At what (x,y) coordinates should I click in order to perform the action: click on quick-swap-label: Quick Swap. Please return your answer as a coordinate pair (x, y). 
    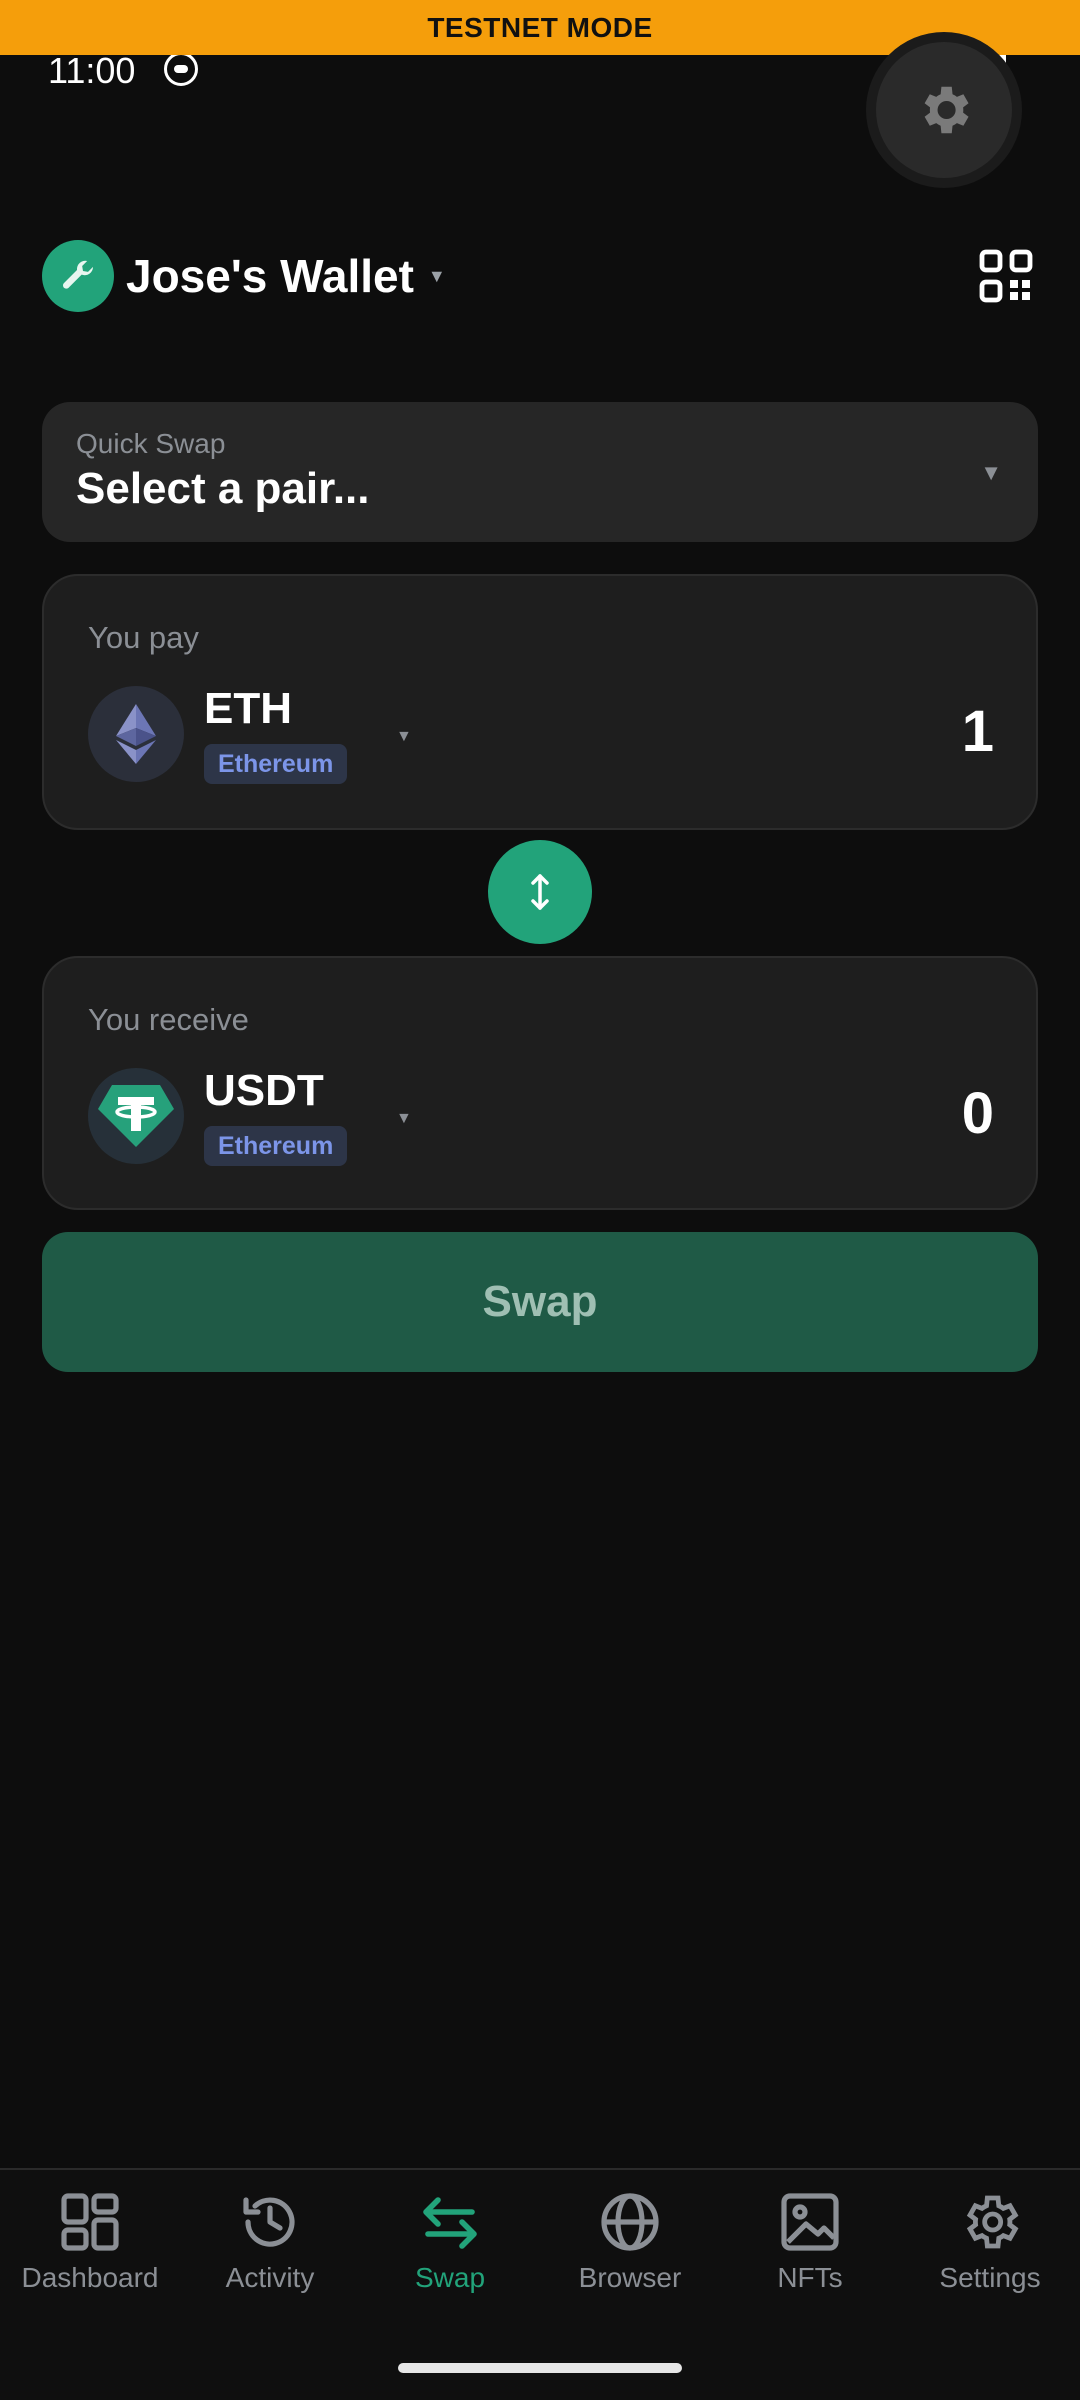
    Looking at the image, I should click on (151, 443).